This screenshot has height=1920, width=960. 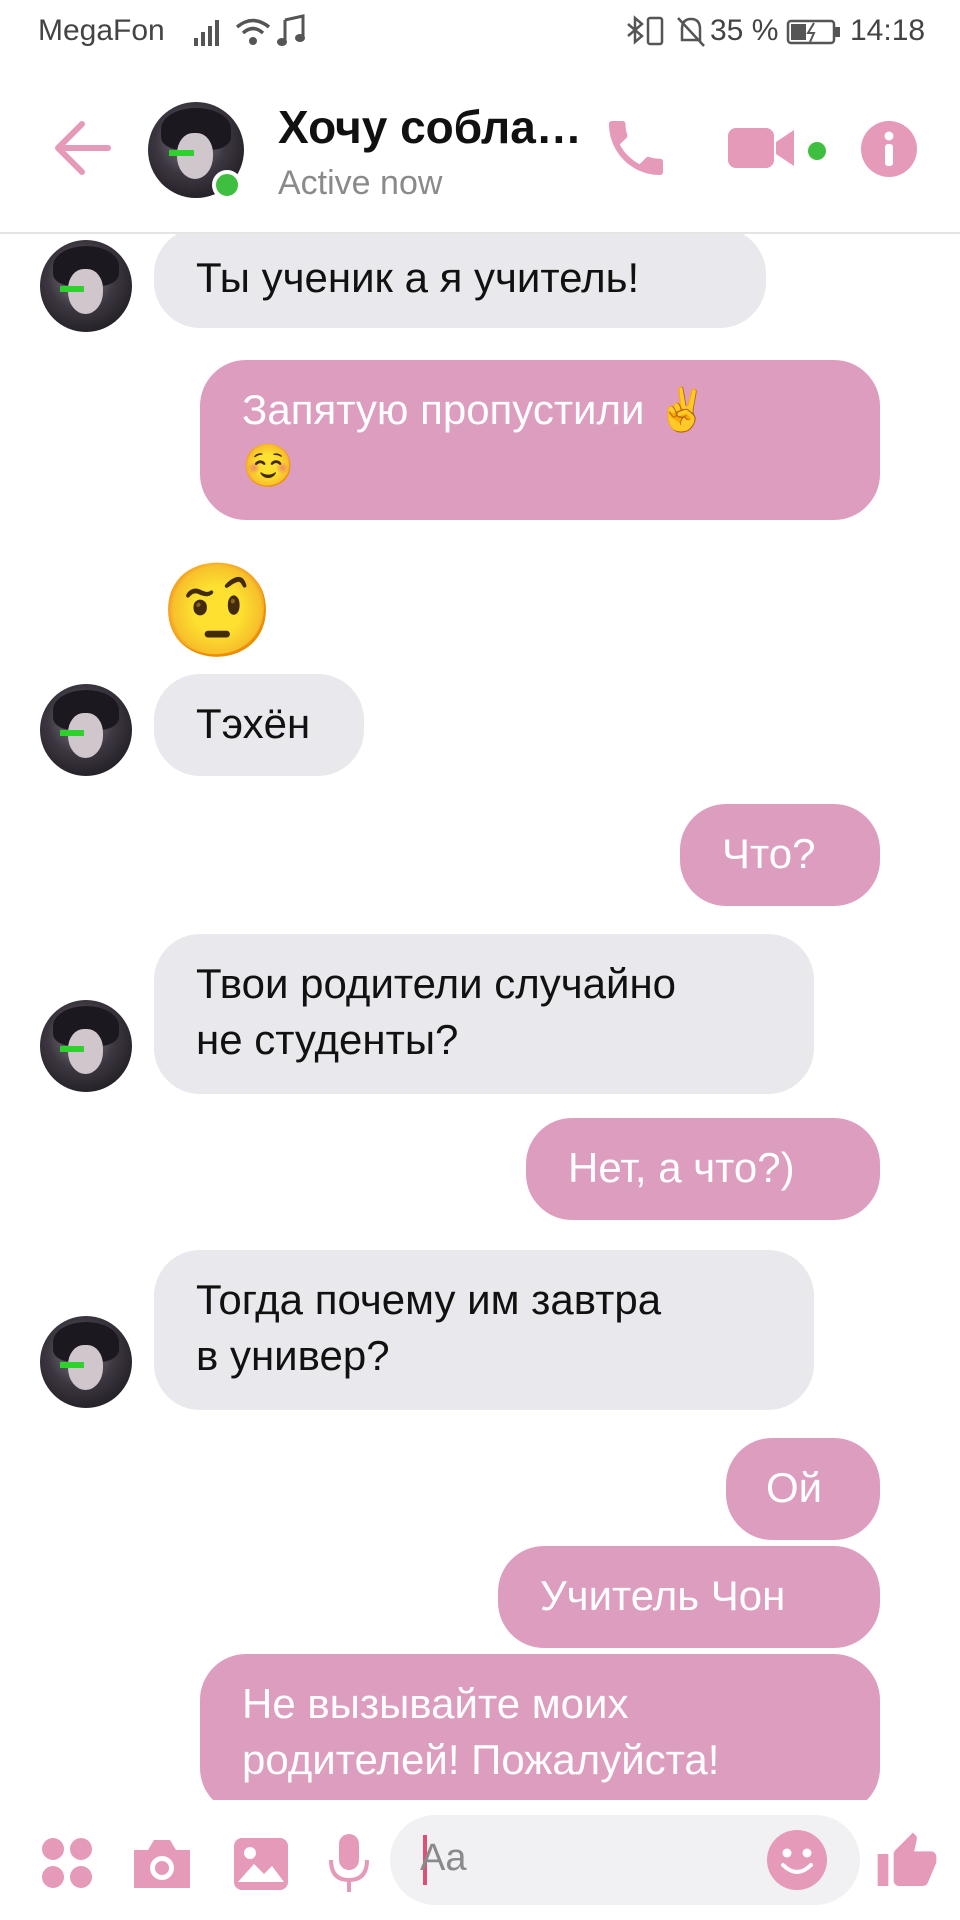 What do you see at coordinates (703, 1169) in the screenshot?
I see `message-bubble-outgoing: Нет, а что?)` at bounding box center [703, 1169].